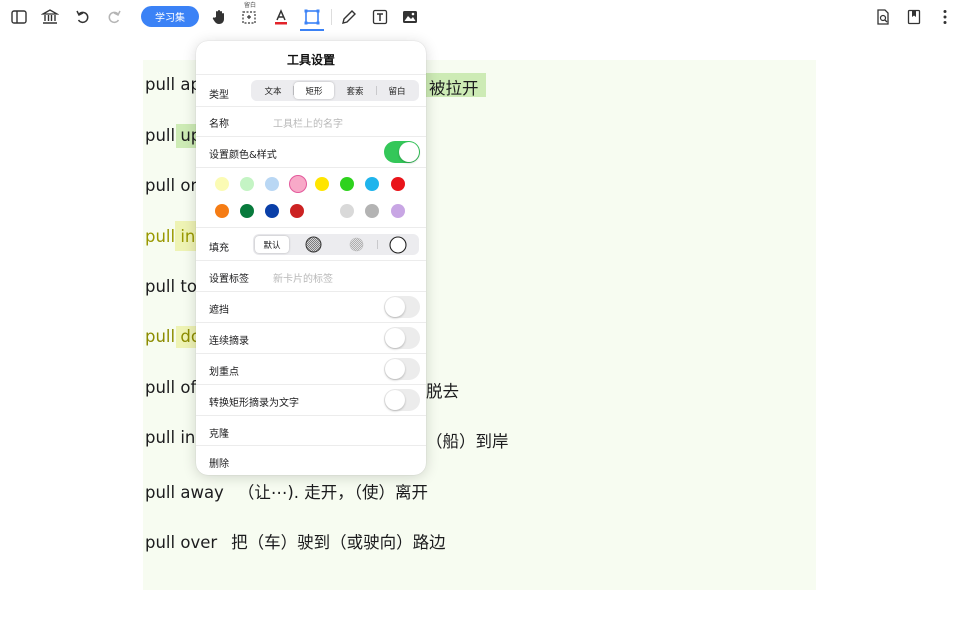  Describe the element at coordinates (883, 17) in the screenshot. I see `search-document-icon` at that location.